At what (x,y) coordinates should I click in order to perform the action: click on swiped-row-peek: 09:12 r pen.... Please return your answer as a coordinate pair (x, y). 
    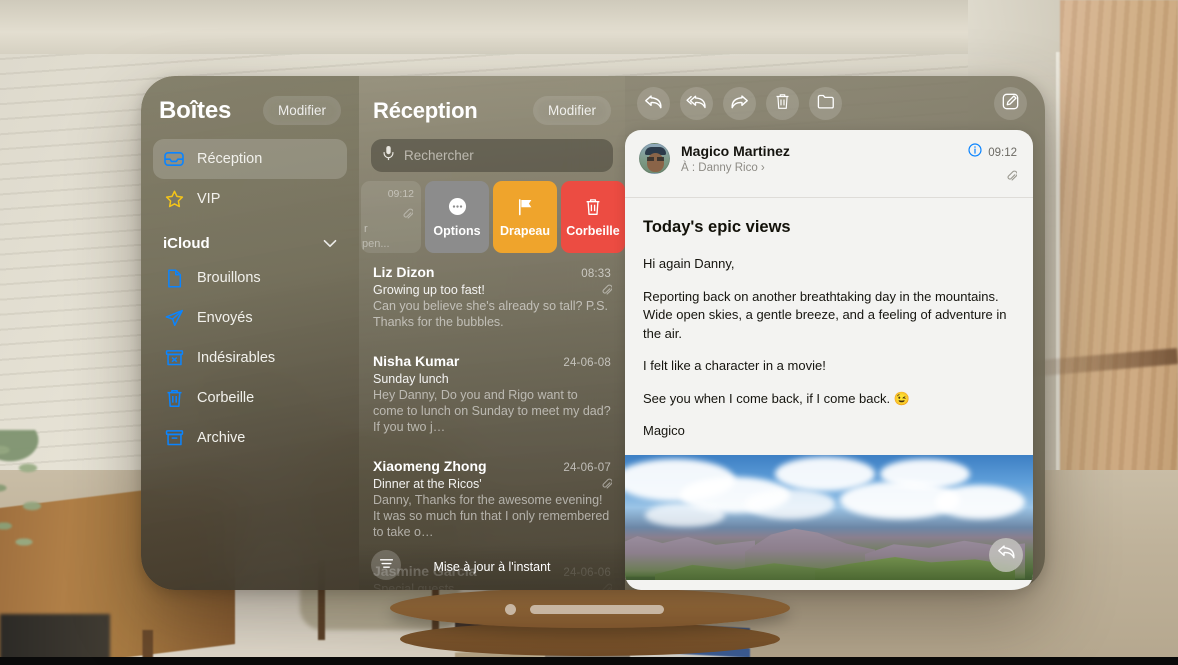
    Looking at the image, I should click on (391, 217).